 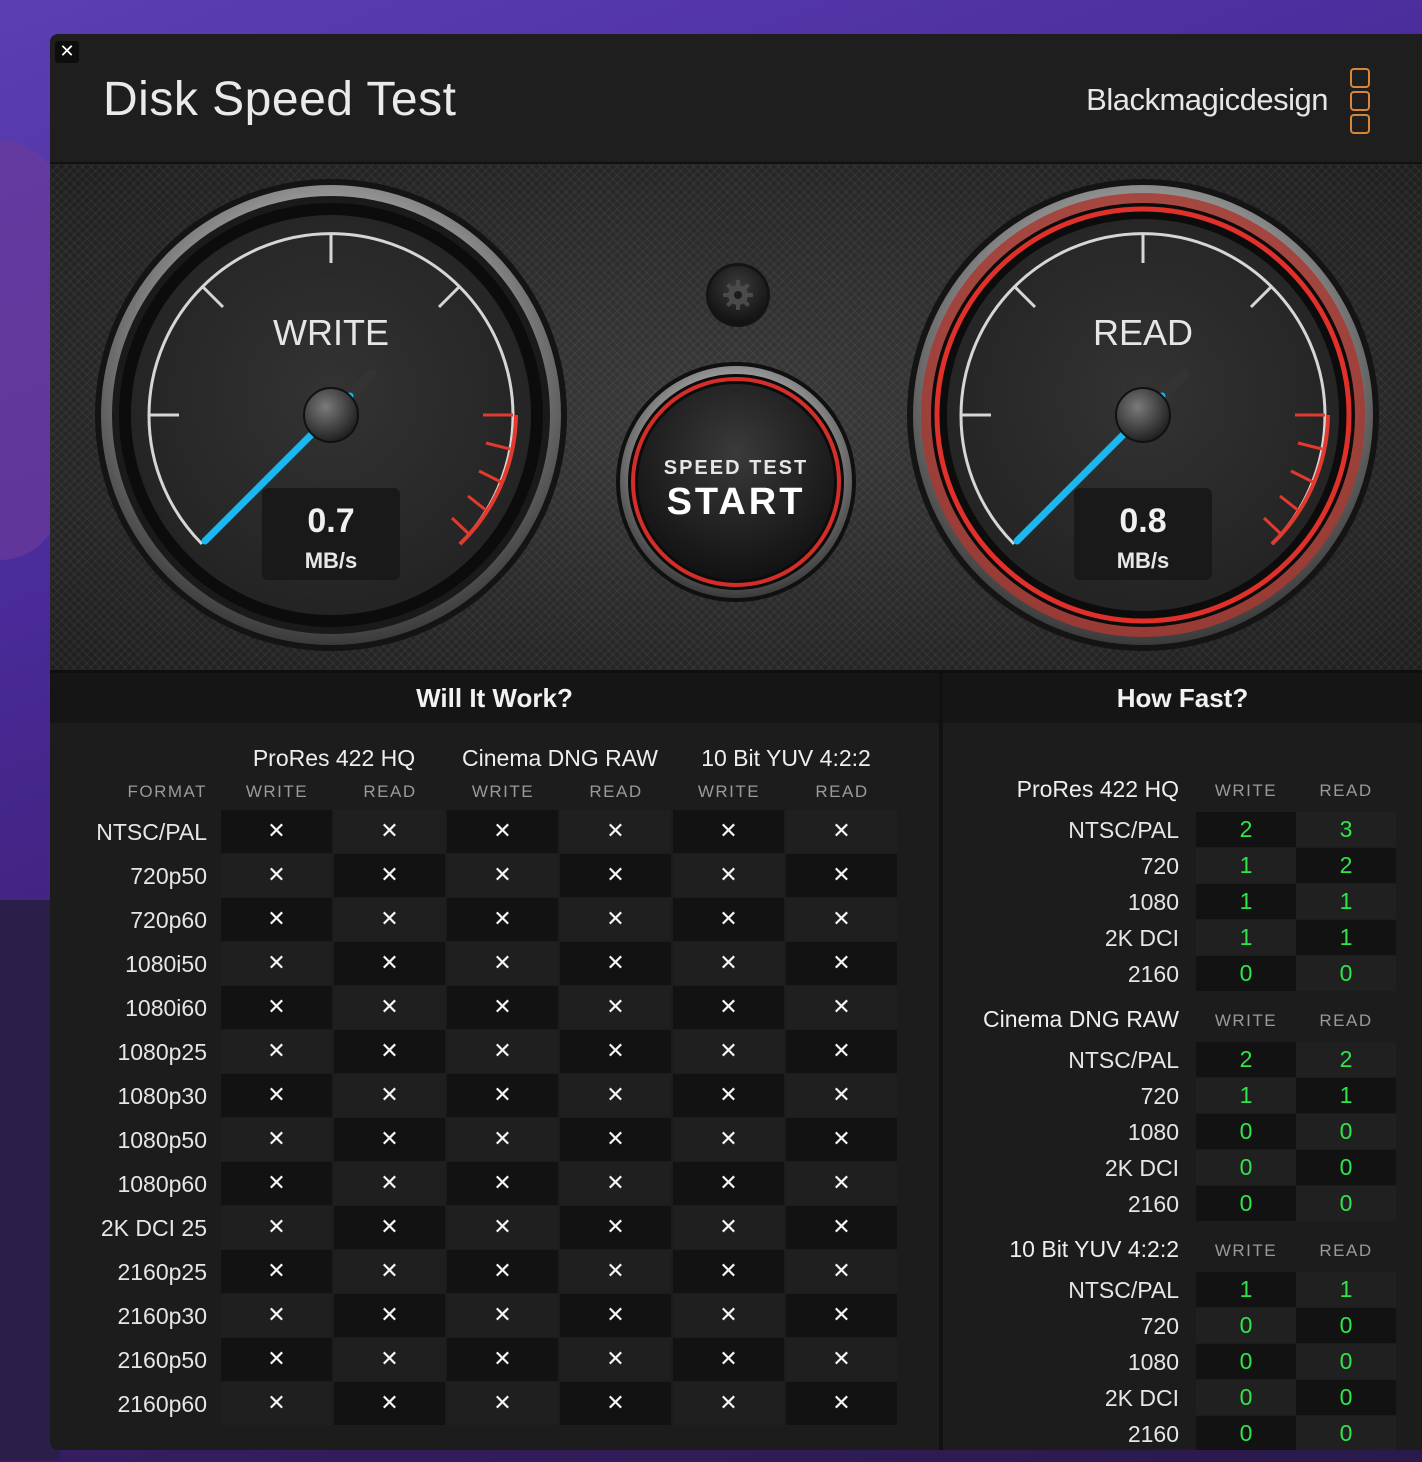 What do you see at coordinates (736, 99) in the screenshot?
I see `title-bar: ✕ Disk Speed Test Blackmagicdesign` at bounding box center [736, 99].